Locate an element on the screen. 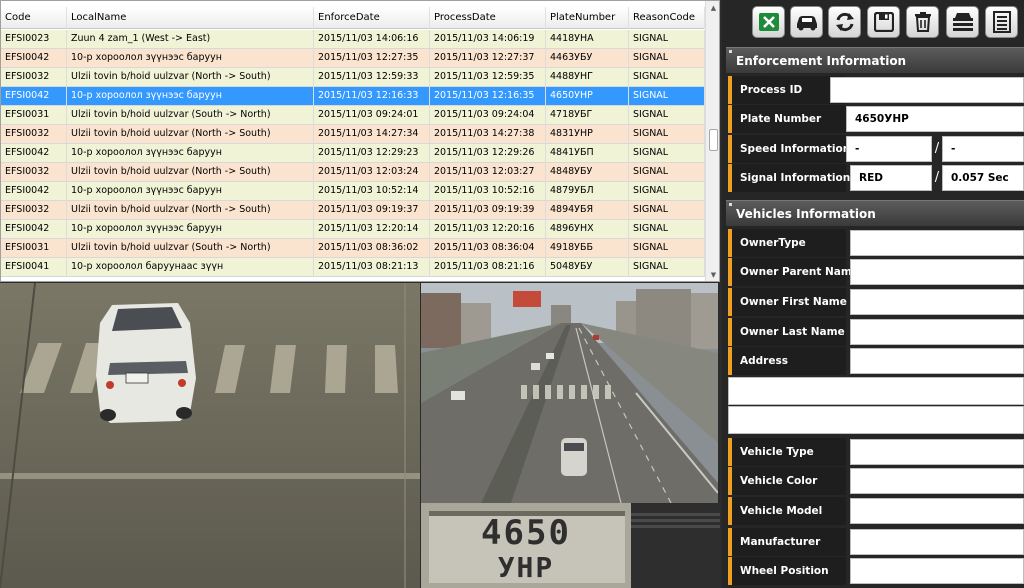 This screenshot has width=1024, height=588. scroll-thumb is located at coordinates (713, 140).